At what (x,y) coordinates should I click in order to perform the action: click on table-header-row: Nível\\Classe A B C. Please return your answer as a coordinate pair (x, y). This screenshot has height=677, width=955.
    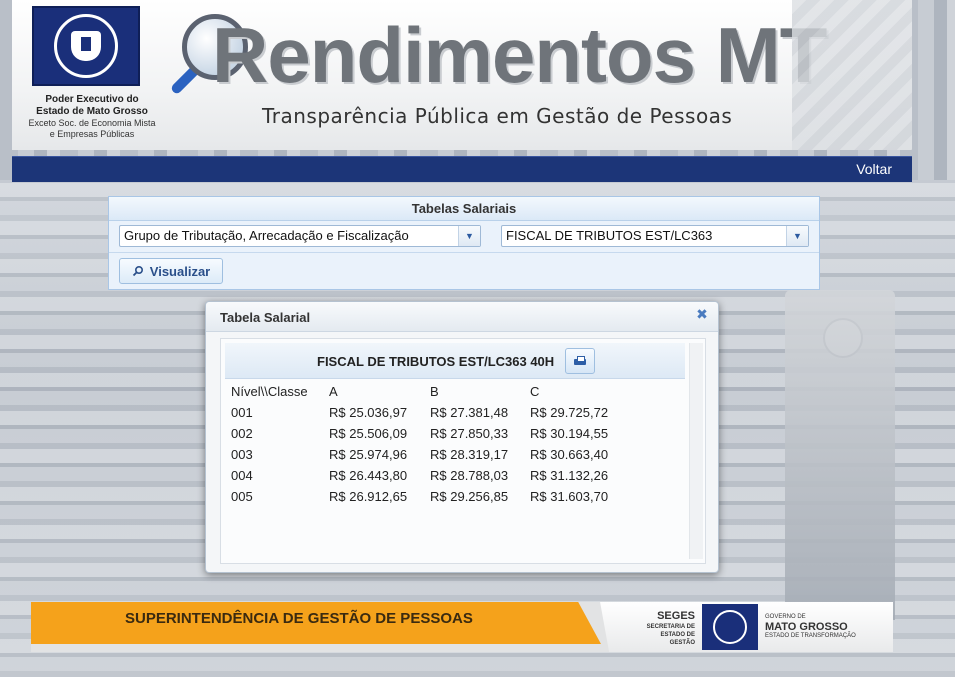
    Looking at the image, I should click on (431, 391).